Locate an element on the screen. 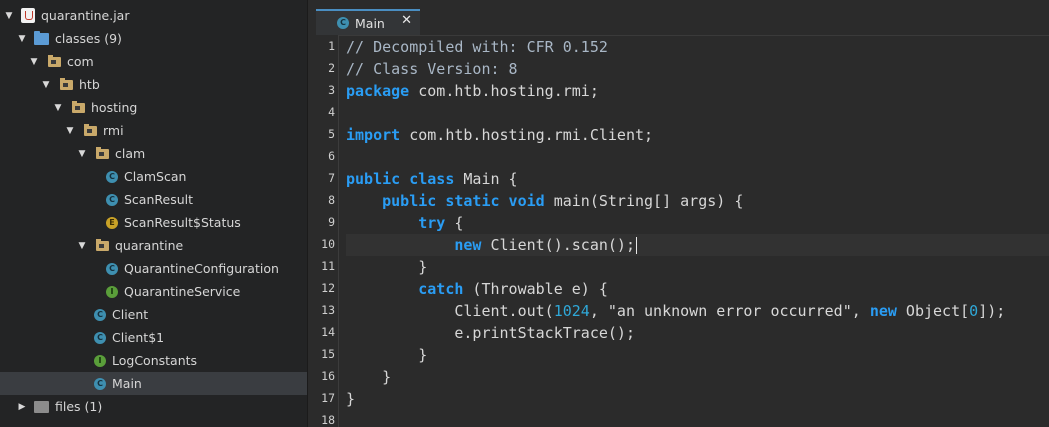 The height and width of the screenshot is (427, 1049). code-text: com.htb.hosting.rmi.Client; is located at coordinates (527, 135).